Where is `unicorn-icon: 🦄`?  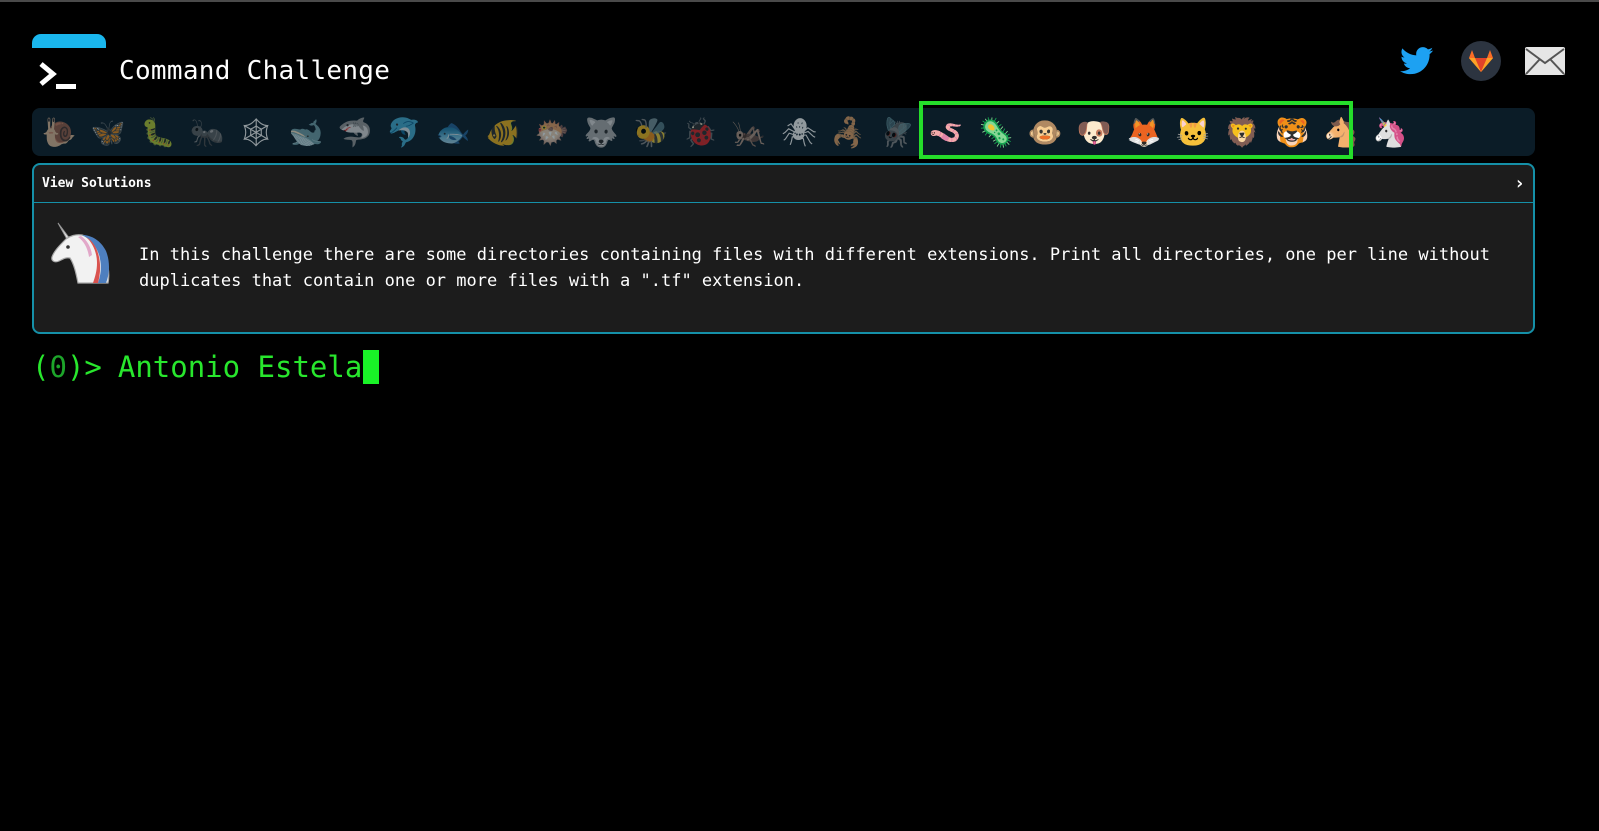
unicorn-icon: 🦄 is located at coordinates (1390, 133).